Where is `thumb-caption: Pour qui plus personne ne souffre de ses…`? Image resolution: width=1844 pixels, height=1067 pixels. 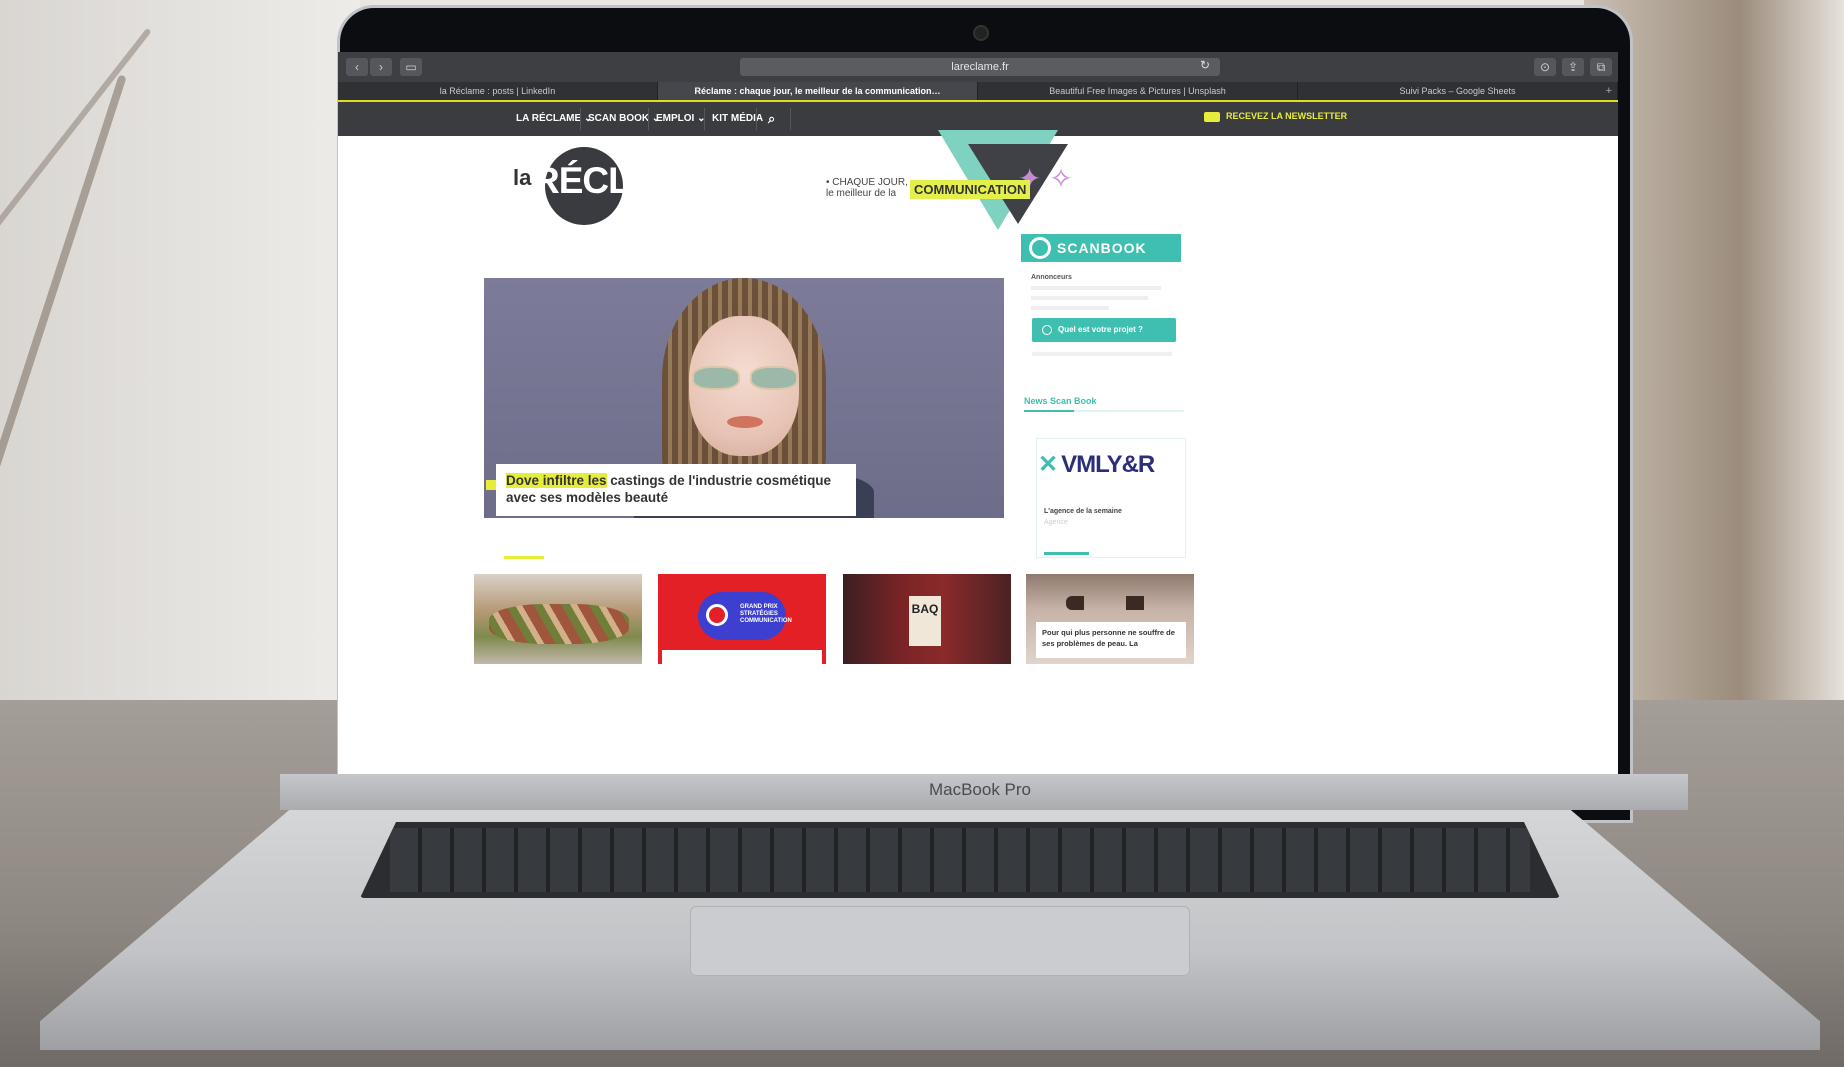 thumb-caption: Pour qui plus personne ne souffre de ses… is located at coordinates (1111, 640).